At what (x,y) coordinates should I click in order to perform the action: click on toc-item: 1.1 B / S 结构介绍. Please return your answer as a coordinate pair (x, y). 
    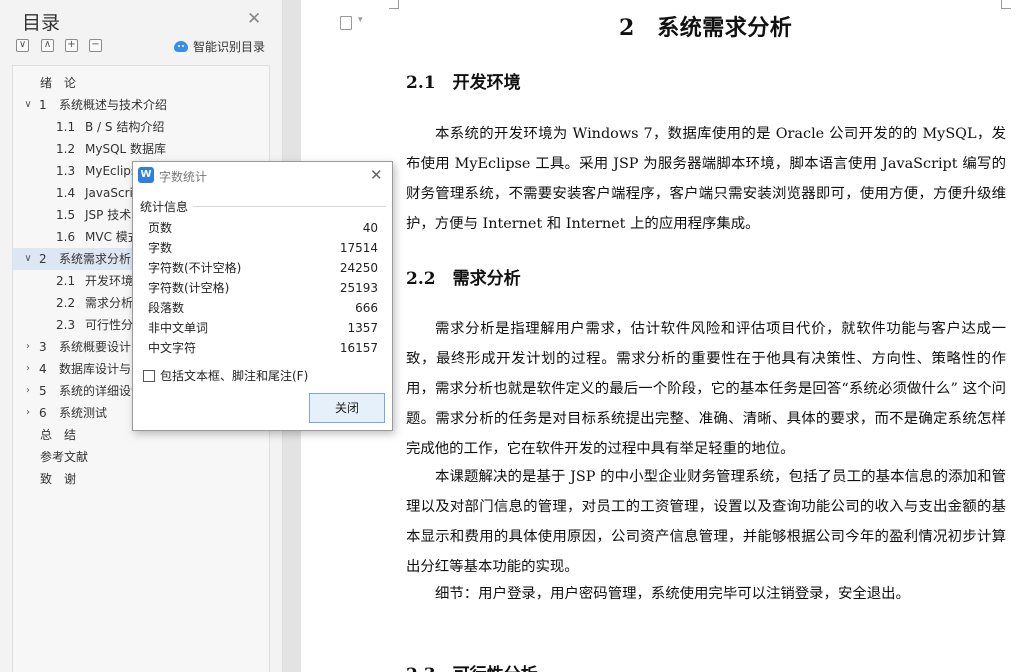
    Looking at the image, I should click on (141, 127).